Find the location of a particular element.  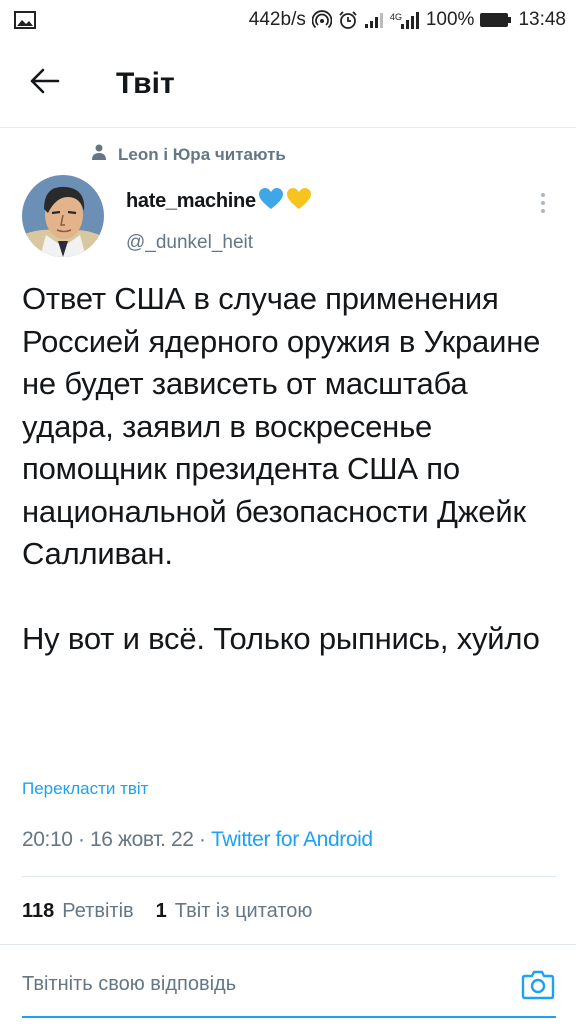

quotes-count: 1 is located at coordinates (161, 911).